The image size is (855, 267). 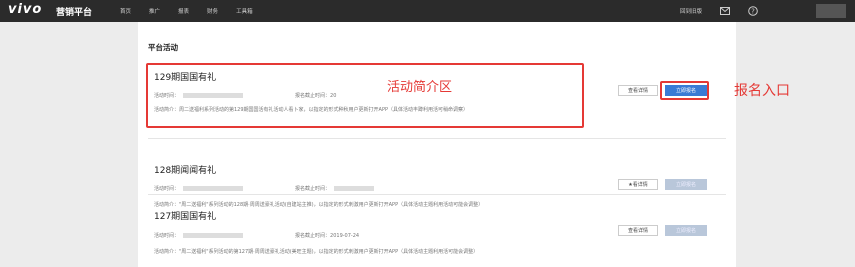 I want to click on intro-area-annotation: 活动简介区, so click(x=420, y=87).